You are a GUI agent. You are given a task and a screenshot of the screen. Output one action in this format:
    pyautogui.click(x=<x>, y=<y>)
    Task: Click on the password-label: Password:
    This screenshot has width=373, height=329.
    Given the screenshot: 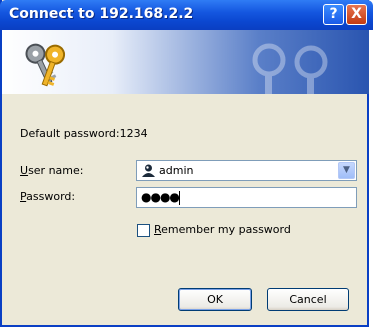 What is the action you would take?
    pyautogui.click(x=47, y=196)
    